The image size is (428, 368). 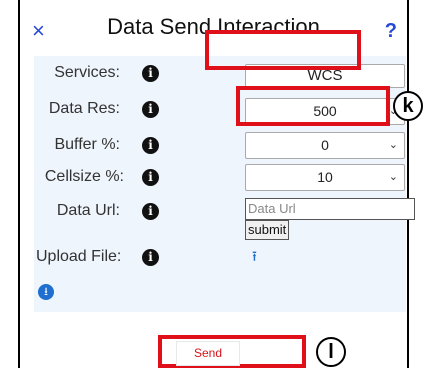 I want to click on cellsize-select: 10 ⌄, so click(x=325, y=177).